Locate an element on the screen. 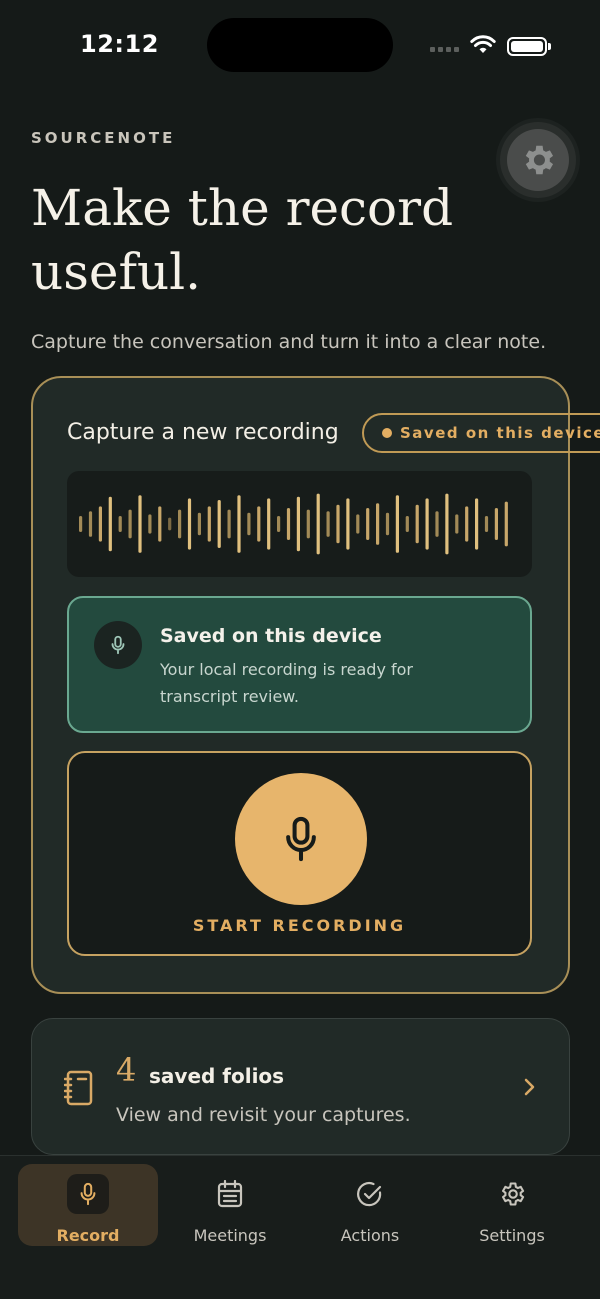  signal-icon is located at coordinates (446, 48).